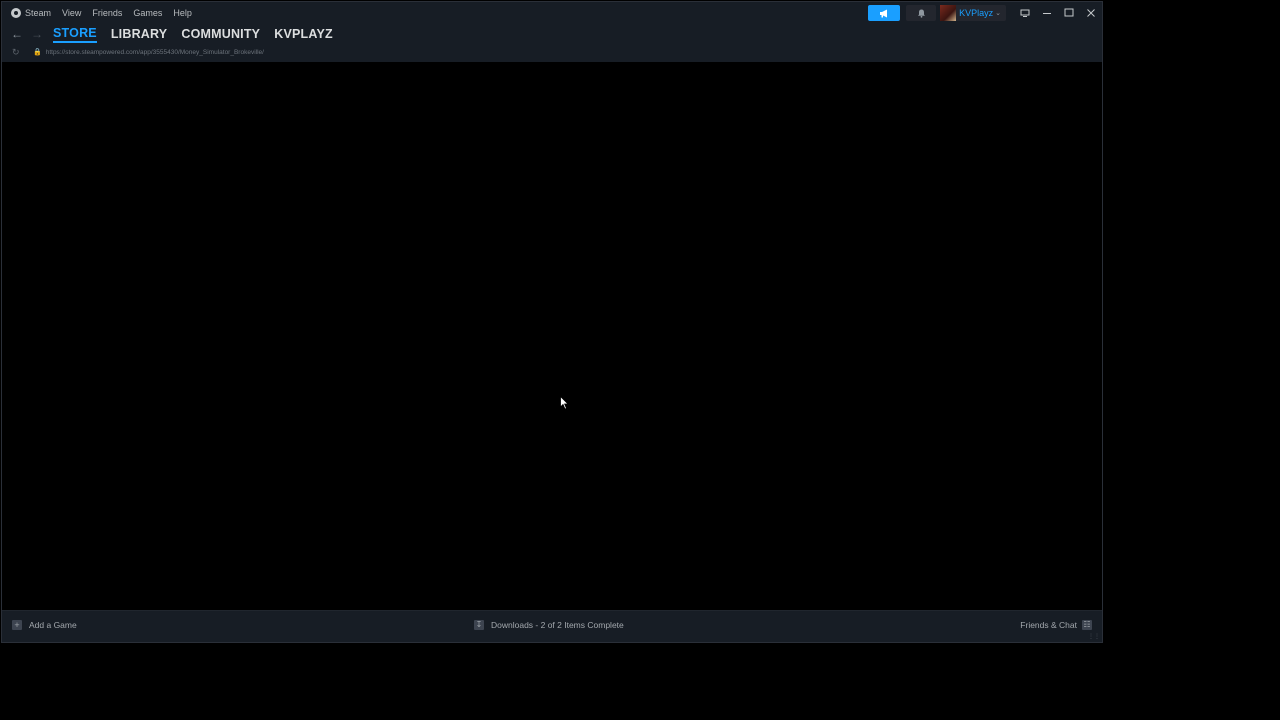 This screenshot has width=1280, height=720. Describe the element at coordinates (1094, 637) in the screenshot. I see `resize-grip-icon: ⋮⋮` at that location.